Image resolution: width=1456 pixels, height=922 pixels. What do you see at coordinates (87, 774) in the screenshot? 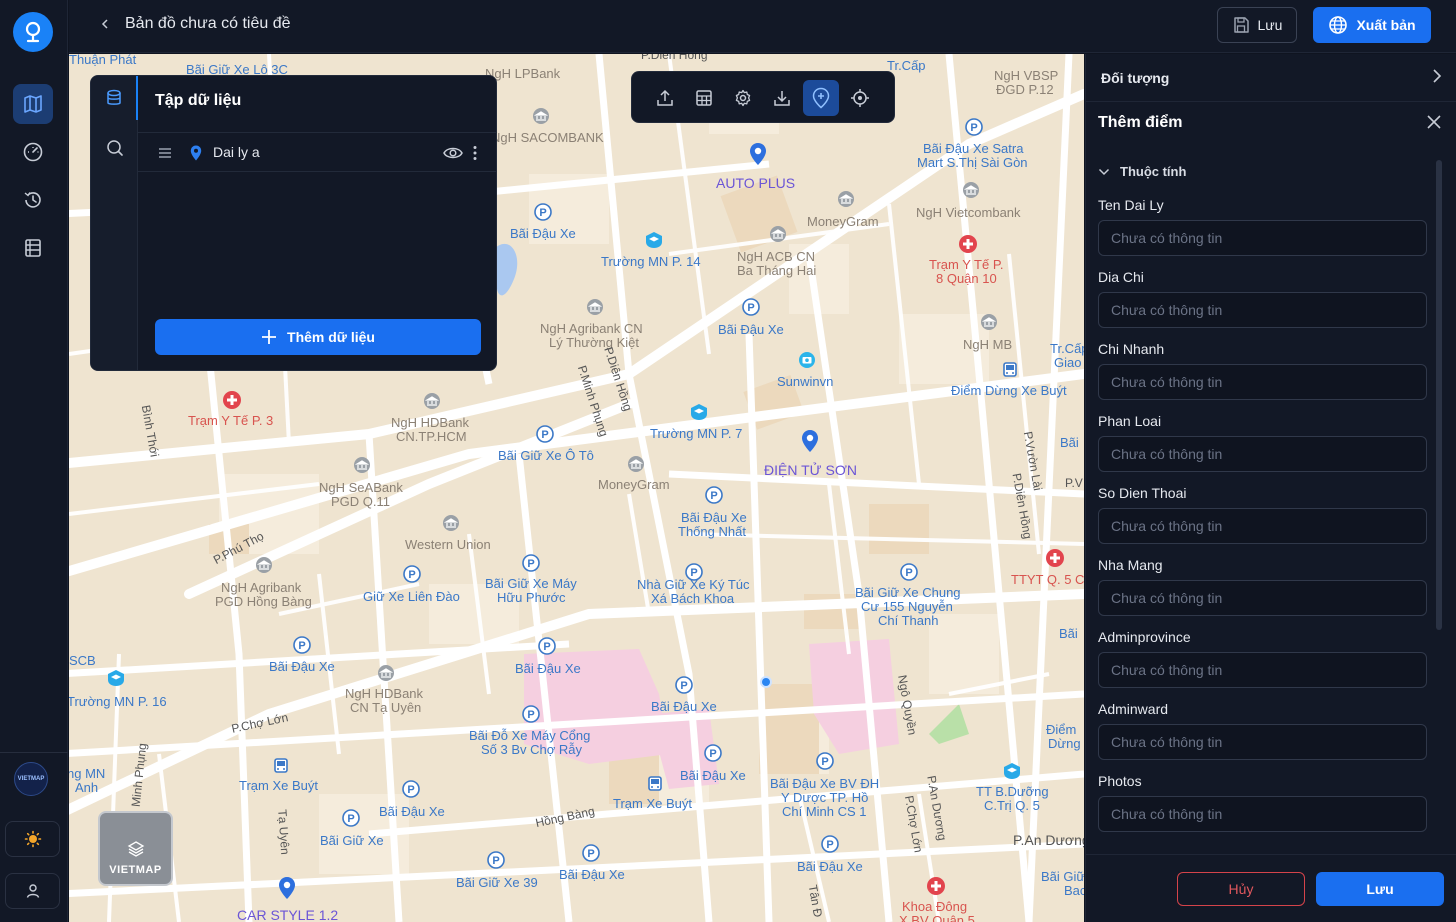
I see `poi-label: ng MN` at bounding box center [87, 774].